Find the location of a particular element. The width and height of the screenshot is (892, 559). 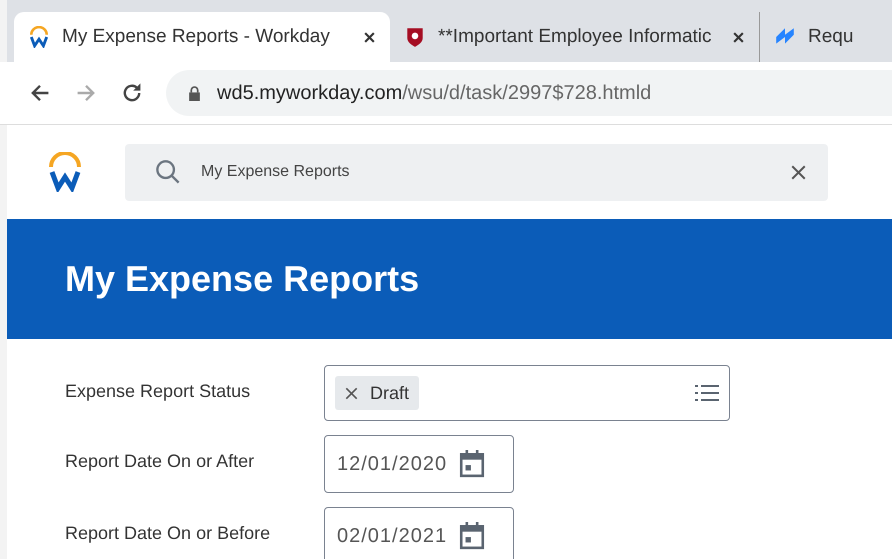

field-label: Report Date On or Before is located at coordinates (168, 533).